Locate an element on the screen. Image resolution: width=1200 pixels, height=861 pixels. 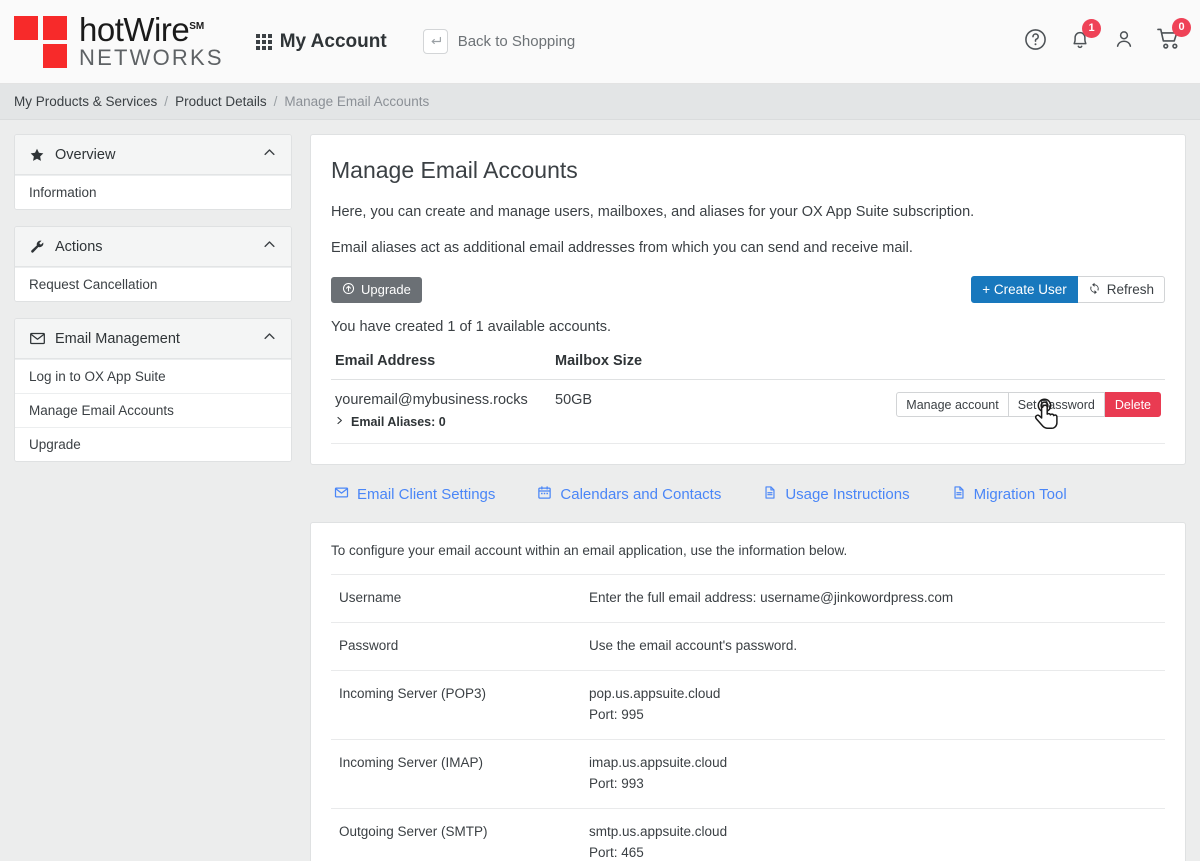
sidebar-panel-title: Overview is located at coordinates (85, 154).